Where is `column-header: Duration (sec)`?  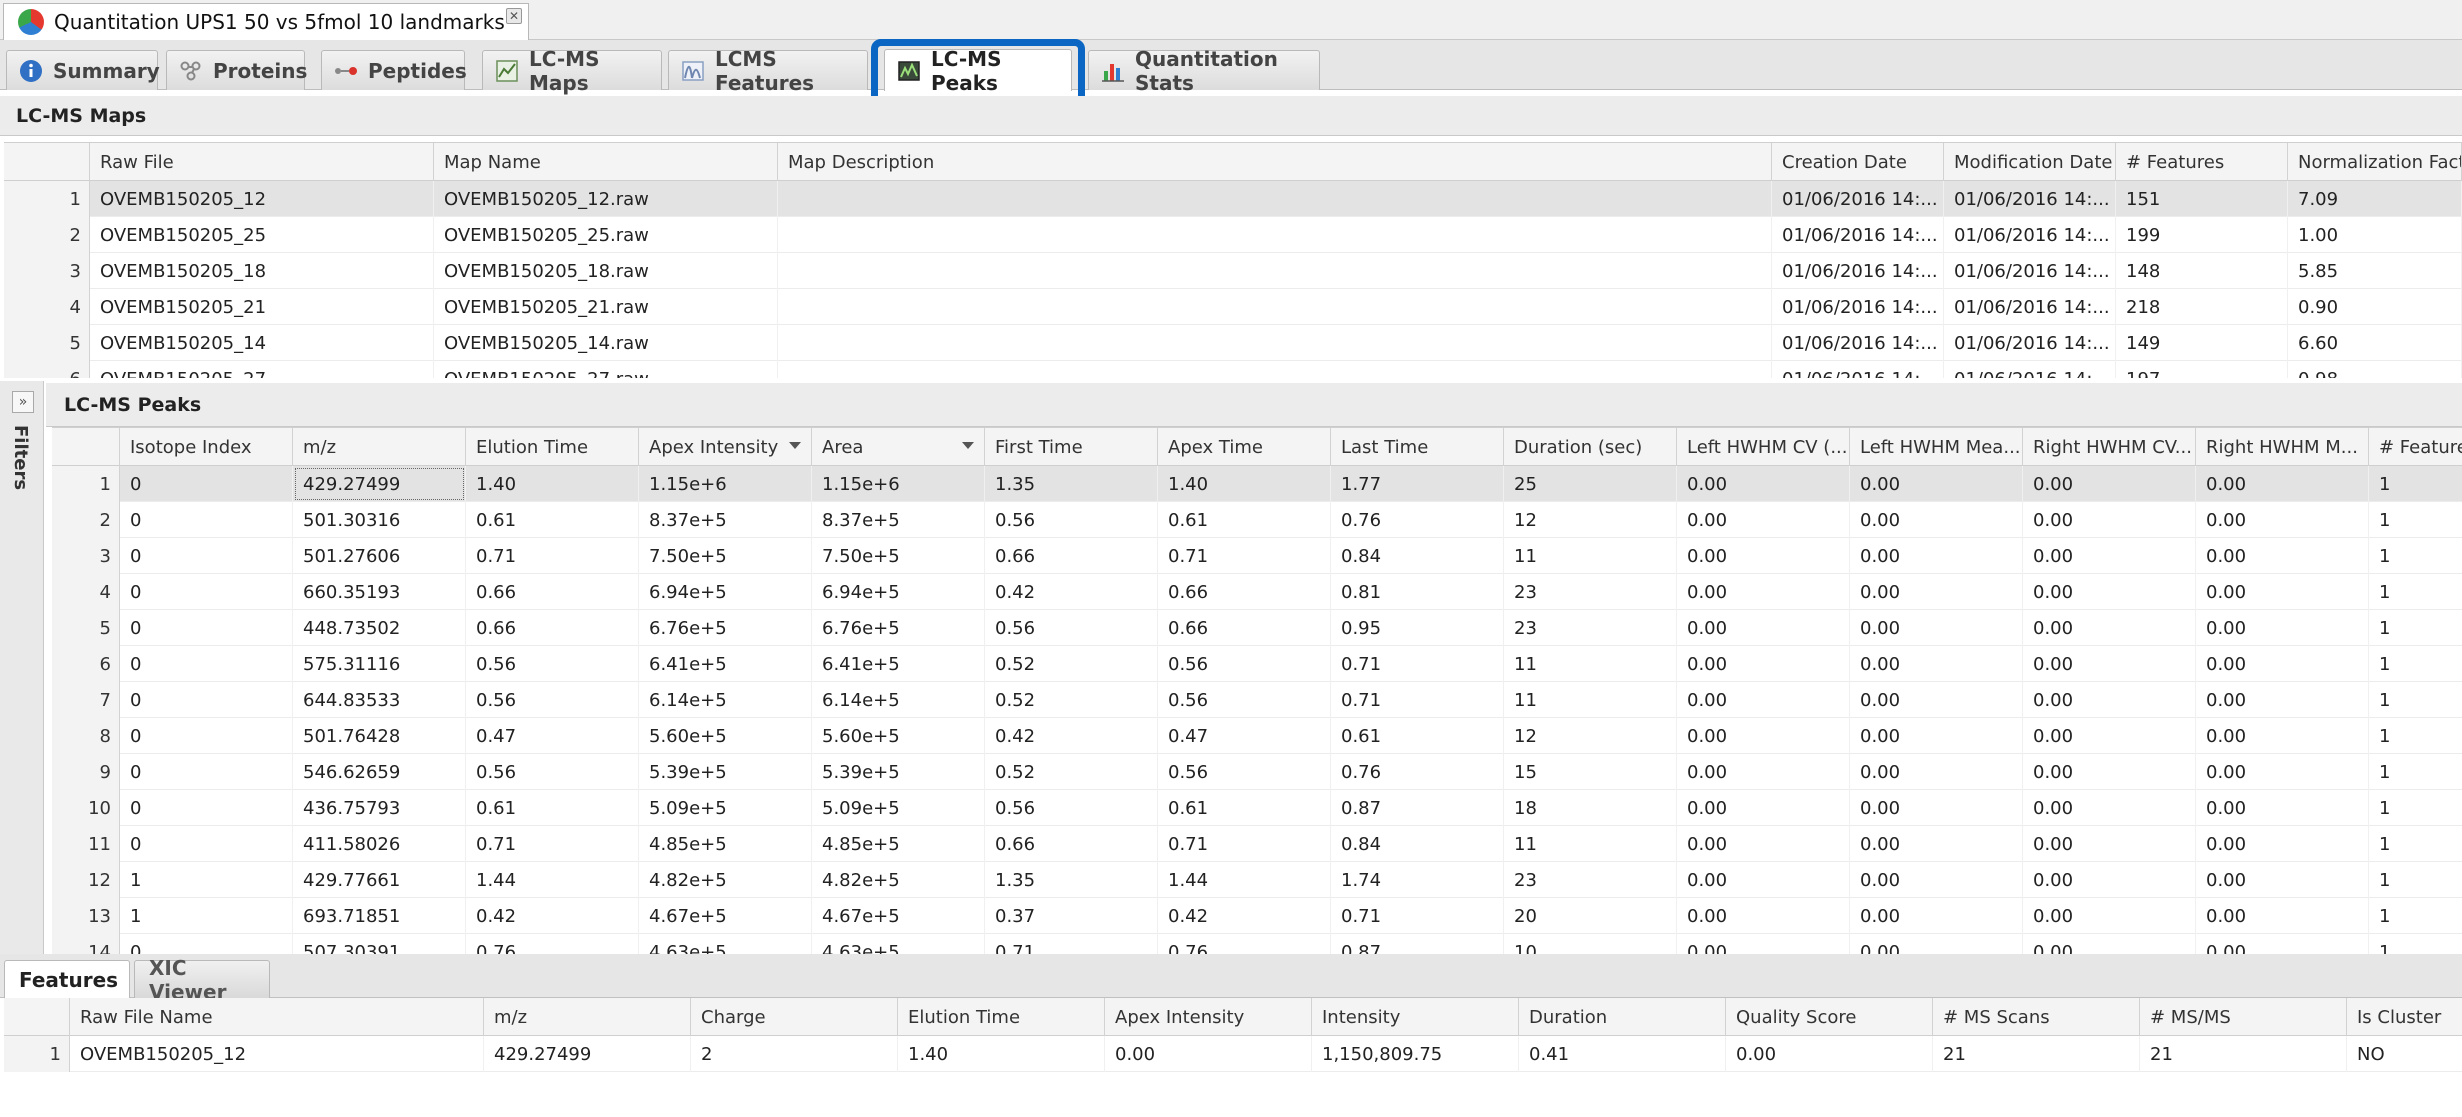 column-header: Duration (sec) is located at coordinates (1590, 447).